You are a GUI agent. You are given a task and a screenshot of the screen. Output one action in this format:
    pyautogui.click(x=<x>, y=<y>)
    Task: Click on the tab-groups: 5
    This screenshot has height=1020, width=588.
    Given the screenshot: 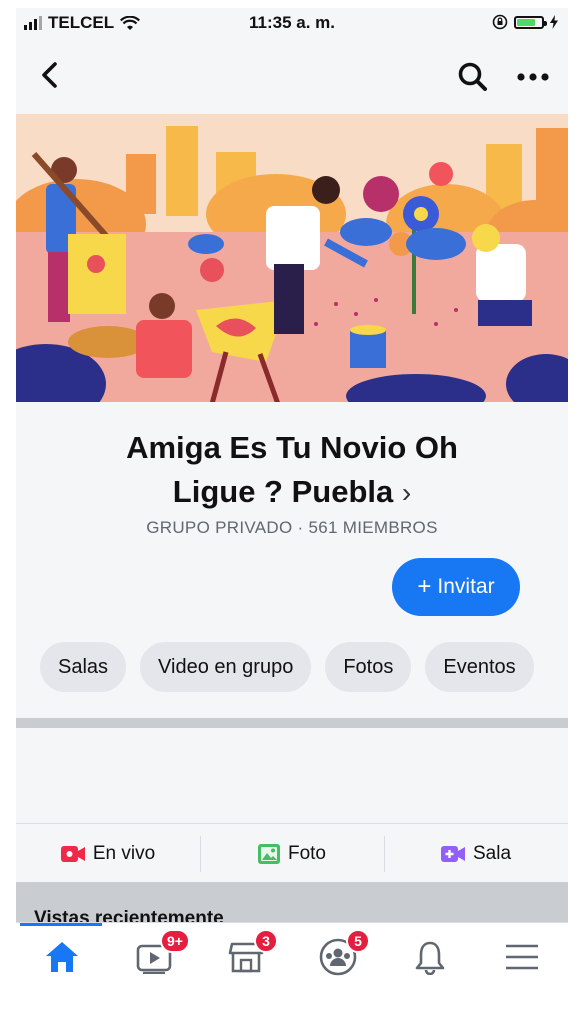 What is the action you would take?
    pyautogui.click(x=338, y=956)
    